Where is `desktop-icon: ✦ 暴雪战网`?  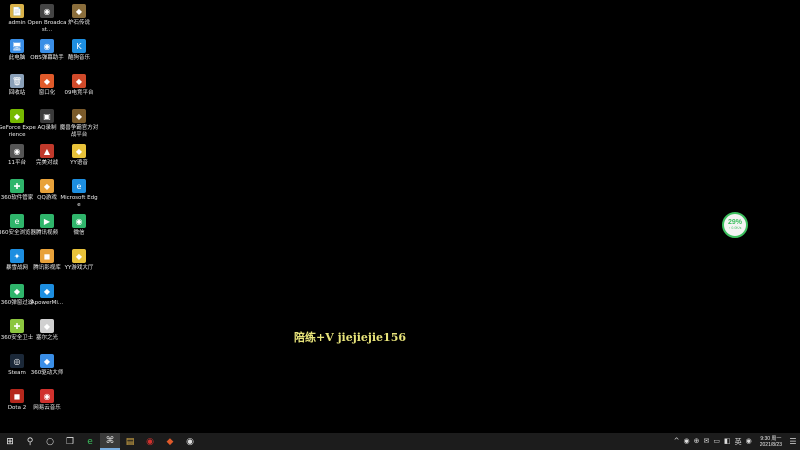
desktop-icon: ✦ 暴雪战网 is located at coordinates (17, 264).